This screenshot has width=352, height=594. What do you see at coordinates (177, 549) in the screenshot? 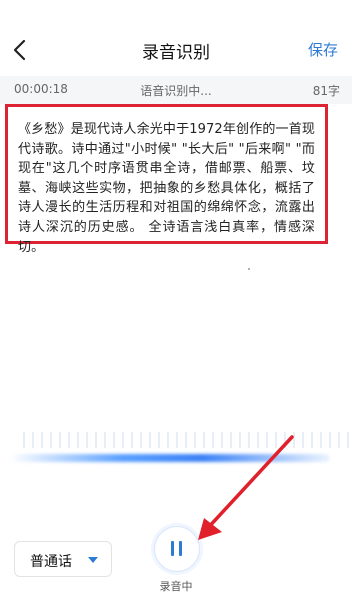
I see `pause-record-button` at bounding box center [177, 549].